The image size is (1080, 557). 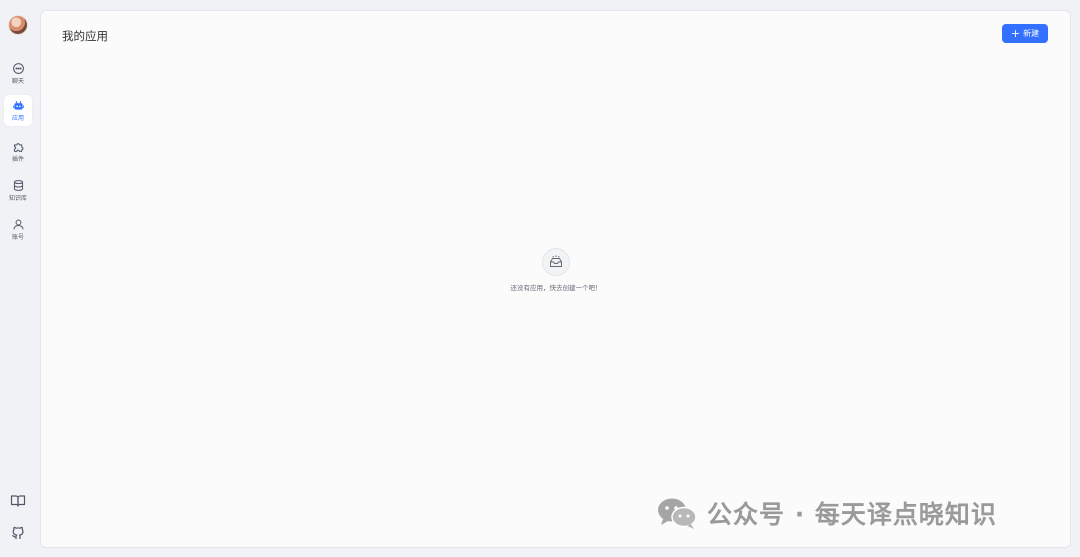 I want to click on chat-icon, so click(x=18, y=68).